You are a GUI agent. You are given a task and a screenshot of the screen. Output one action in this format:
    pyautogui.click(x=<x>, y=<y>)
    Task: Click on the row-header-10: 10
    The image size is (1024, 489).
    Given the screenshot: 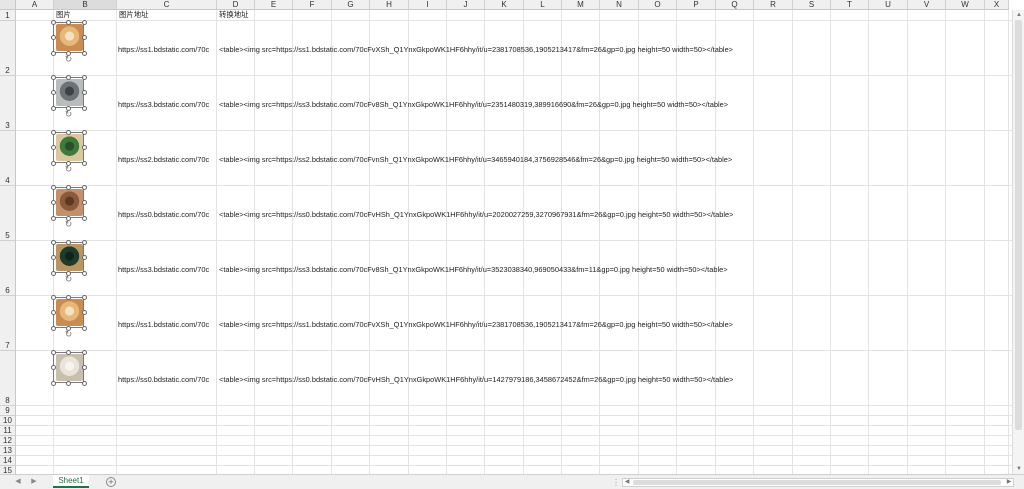 What is the action you would take?
    pyautogui.click(x=8, y=421)
    